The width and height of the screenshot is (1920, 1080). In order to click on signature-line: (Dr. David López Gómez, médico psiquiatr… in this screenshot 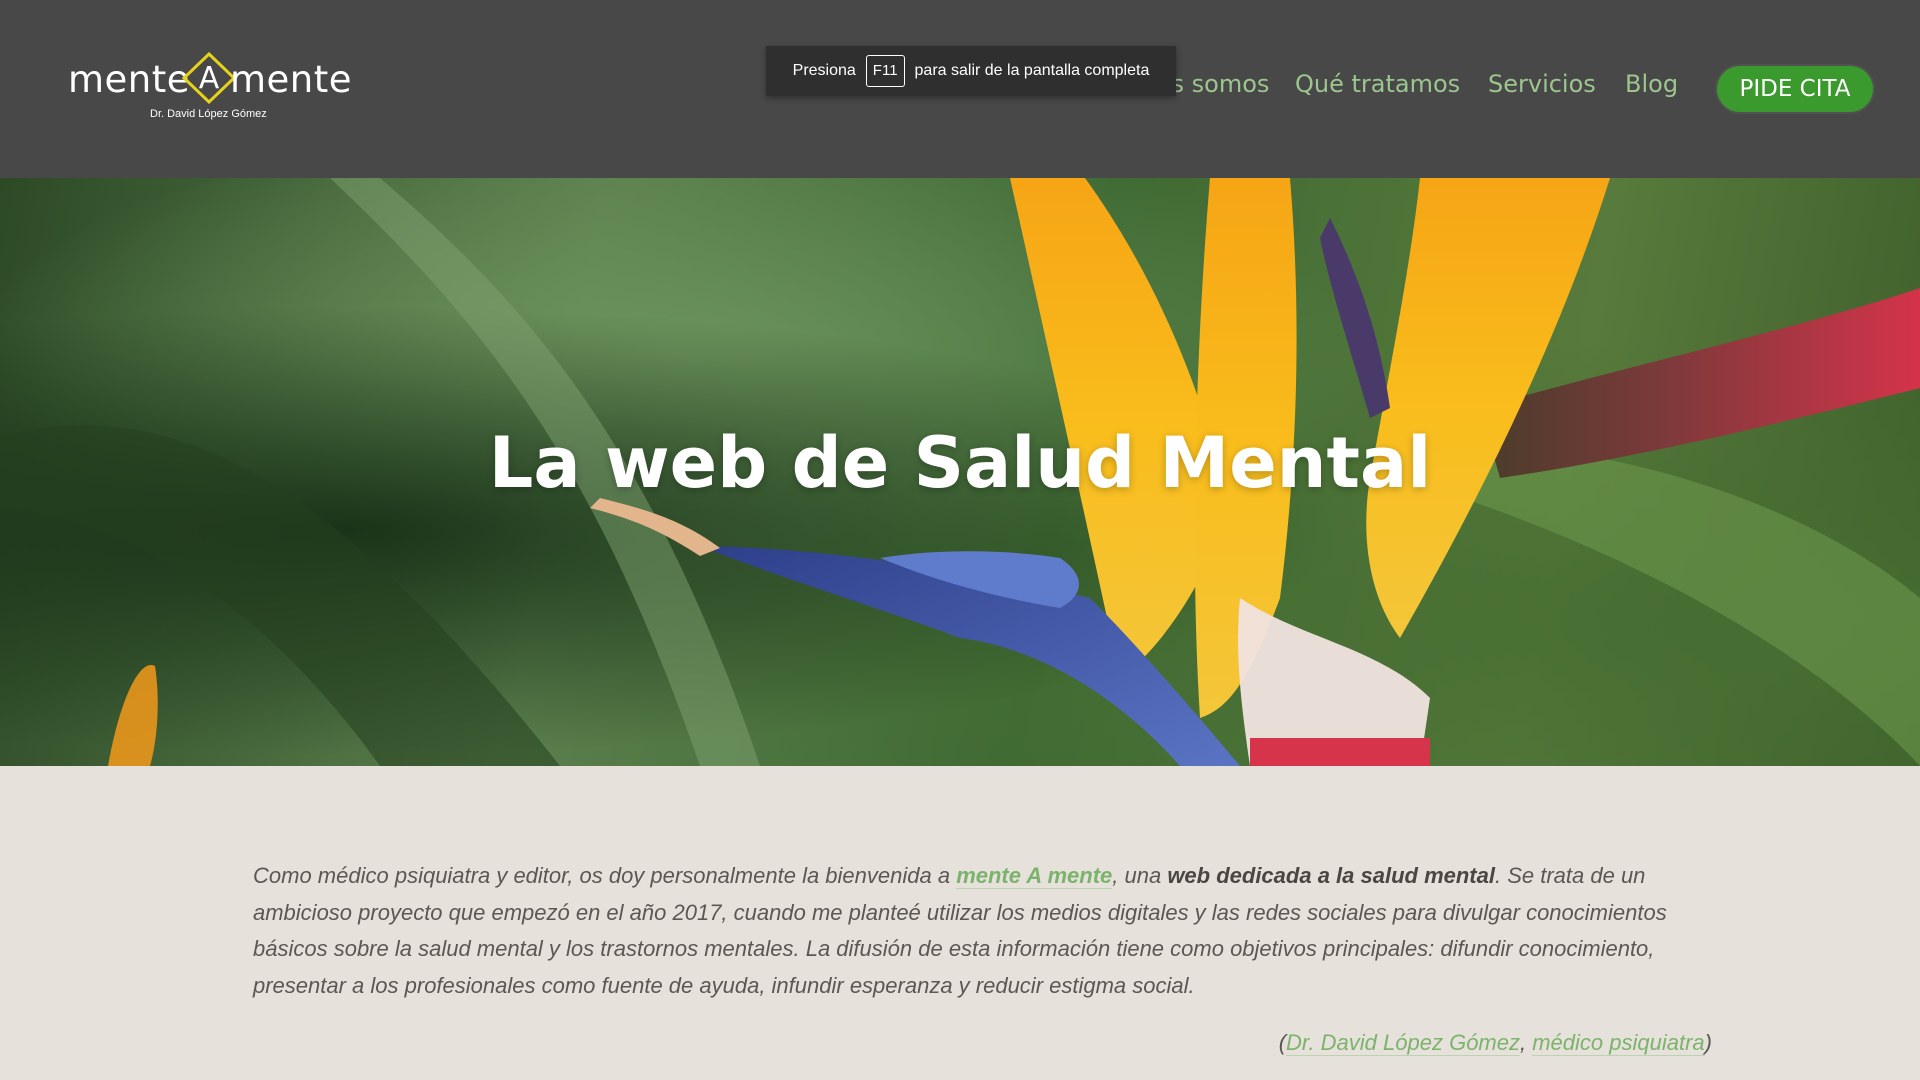, I will do `click(856, 1043)`.